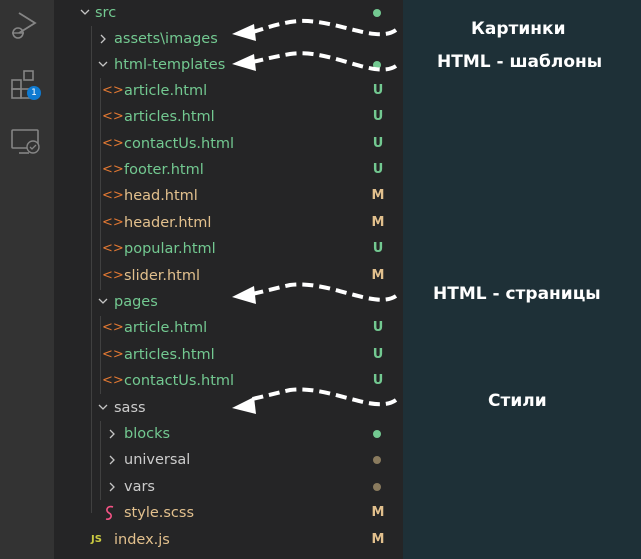 This screenshot has width=641, height=559. What do you see at coordinates (324, 292) in the screenshot?
I see `arrow-pages` at bounding box center [324, 292].